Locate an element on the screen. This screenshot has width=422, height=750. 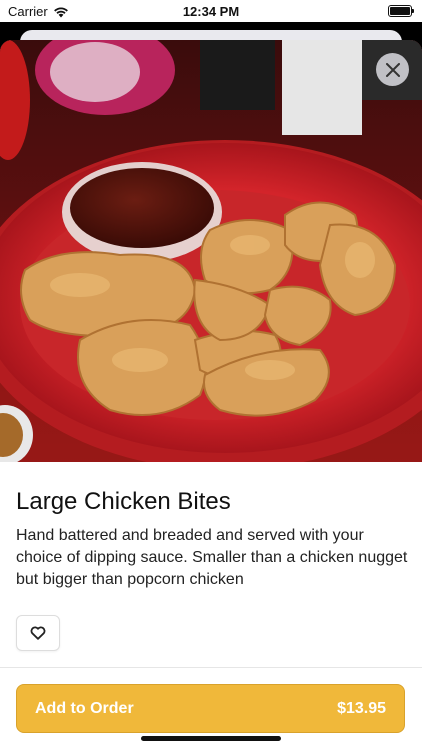
close-x-icon is located at coordinates (392, 69).